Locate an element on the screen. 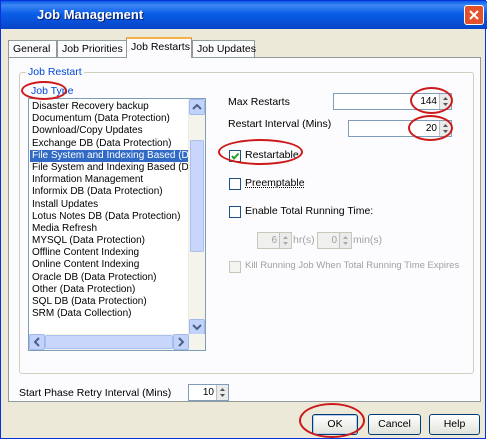  enable-total-running-checkbox is located at coordinates (235, 212).